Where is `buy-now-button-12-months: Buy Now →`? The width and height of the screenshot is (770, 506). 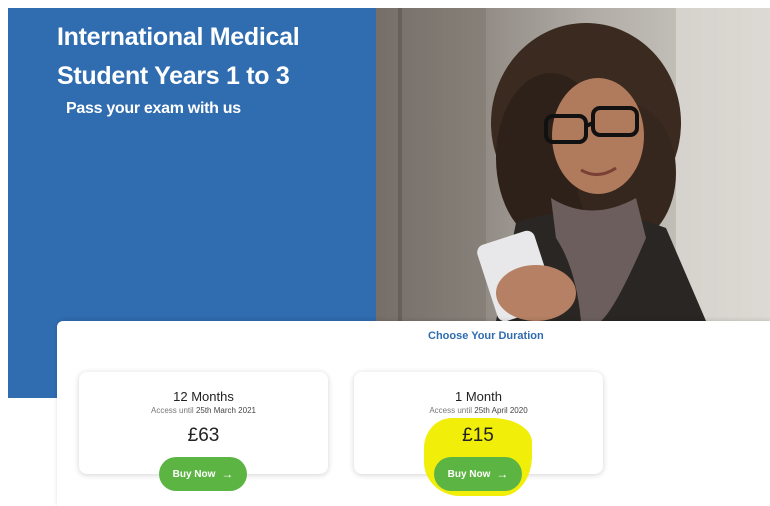 buy-now-button-12-months: Buy Now → is located at coordinates (203, 474).